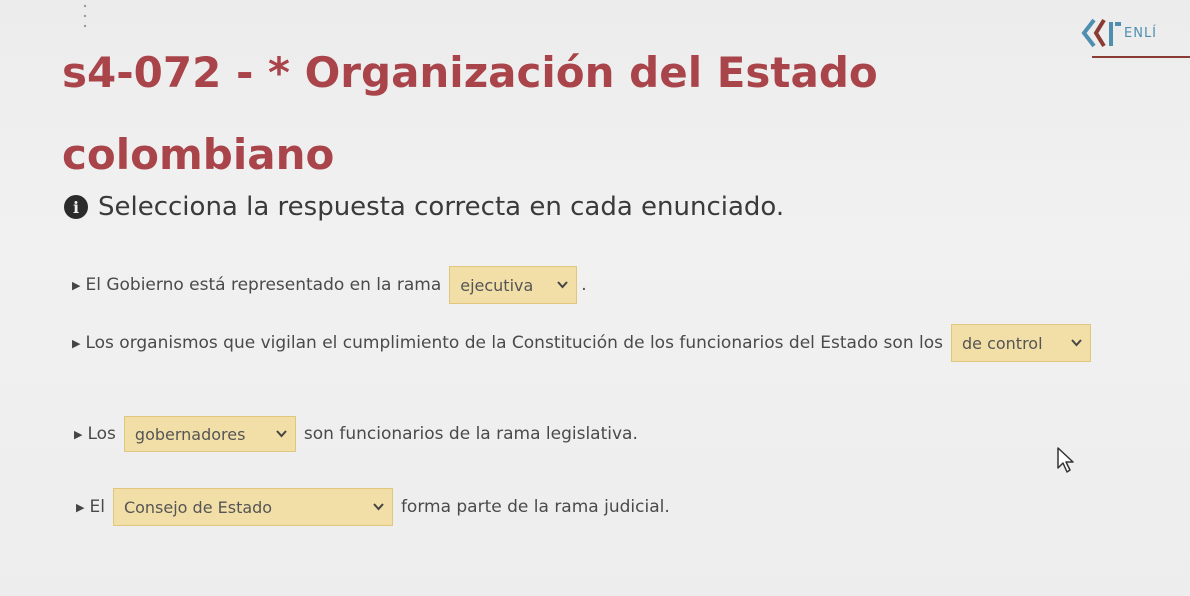  What do you see at coordinates (535, 507) in the screenshot?
I see `question-4-text-after: forma parte de la rama judicial.` at bounding box center [535, 507].